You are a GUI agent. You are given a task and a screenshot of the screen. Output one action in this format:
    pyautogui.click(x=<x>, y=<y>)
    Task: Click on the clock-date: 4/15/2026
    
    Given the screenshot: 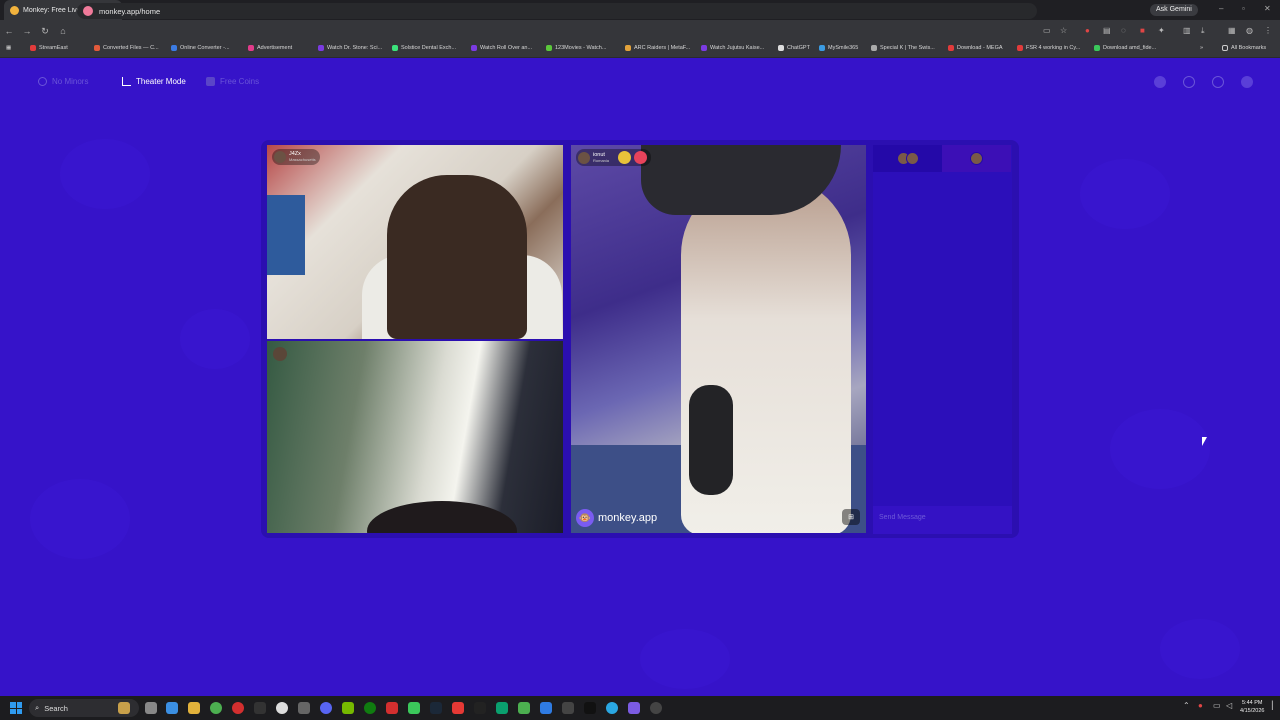 What is the action you would take?
    pyautogui.click(x=1252, y=711)
    